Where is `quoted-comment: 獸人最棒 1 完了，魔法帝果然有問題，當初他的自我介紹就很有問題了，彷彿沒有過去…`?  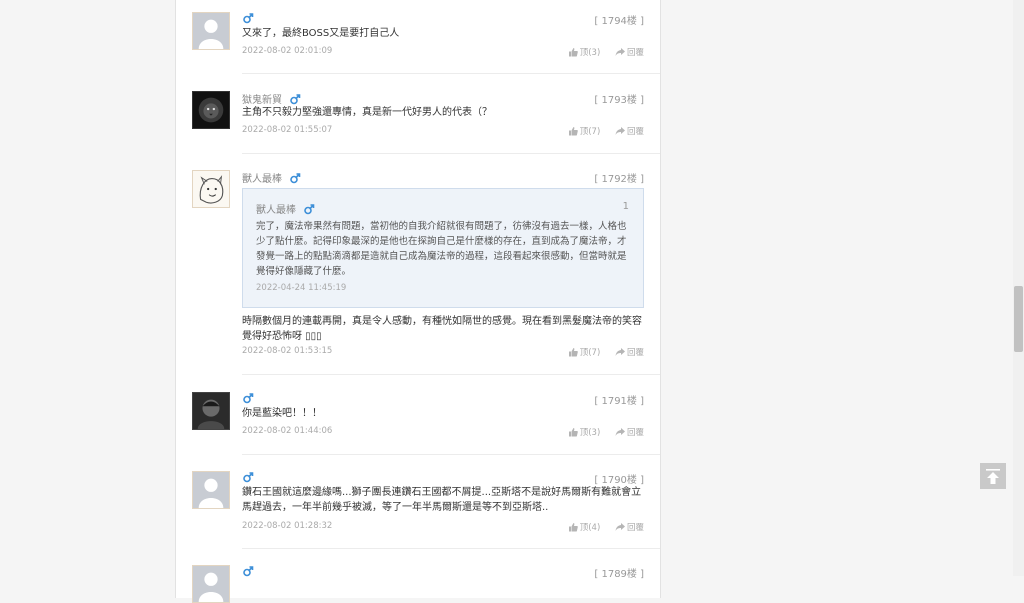
quoted-comment: 獸人最棒 1 完了，魔法帝果然有問題，當初他的自我介紹就很有問題了，彷彿沒有過去… is located at coordinates (443, 248).